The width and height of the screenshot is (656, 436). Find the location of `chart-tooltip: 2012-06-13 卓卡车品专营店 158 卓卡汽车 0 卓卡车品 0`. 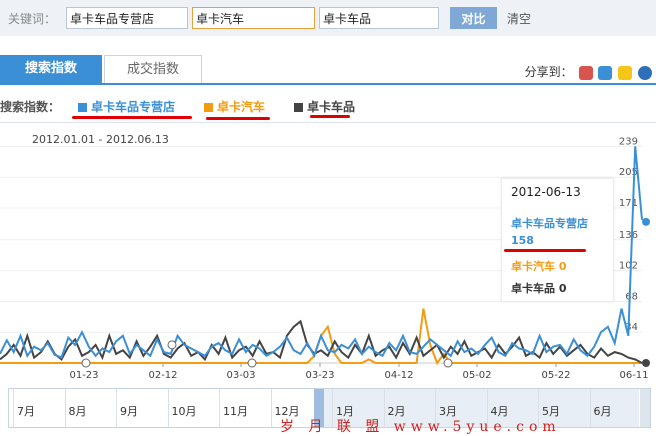

chart-tooltip: 2012-06-13 卓卡车品专营店 158 卓卡汽车 0 卓卡车品 0 is located at coordinates (557, 240).